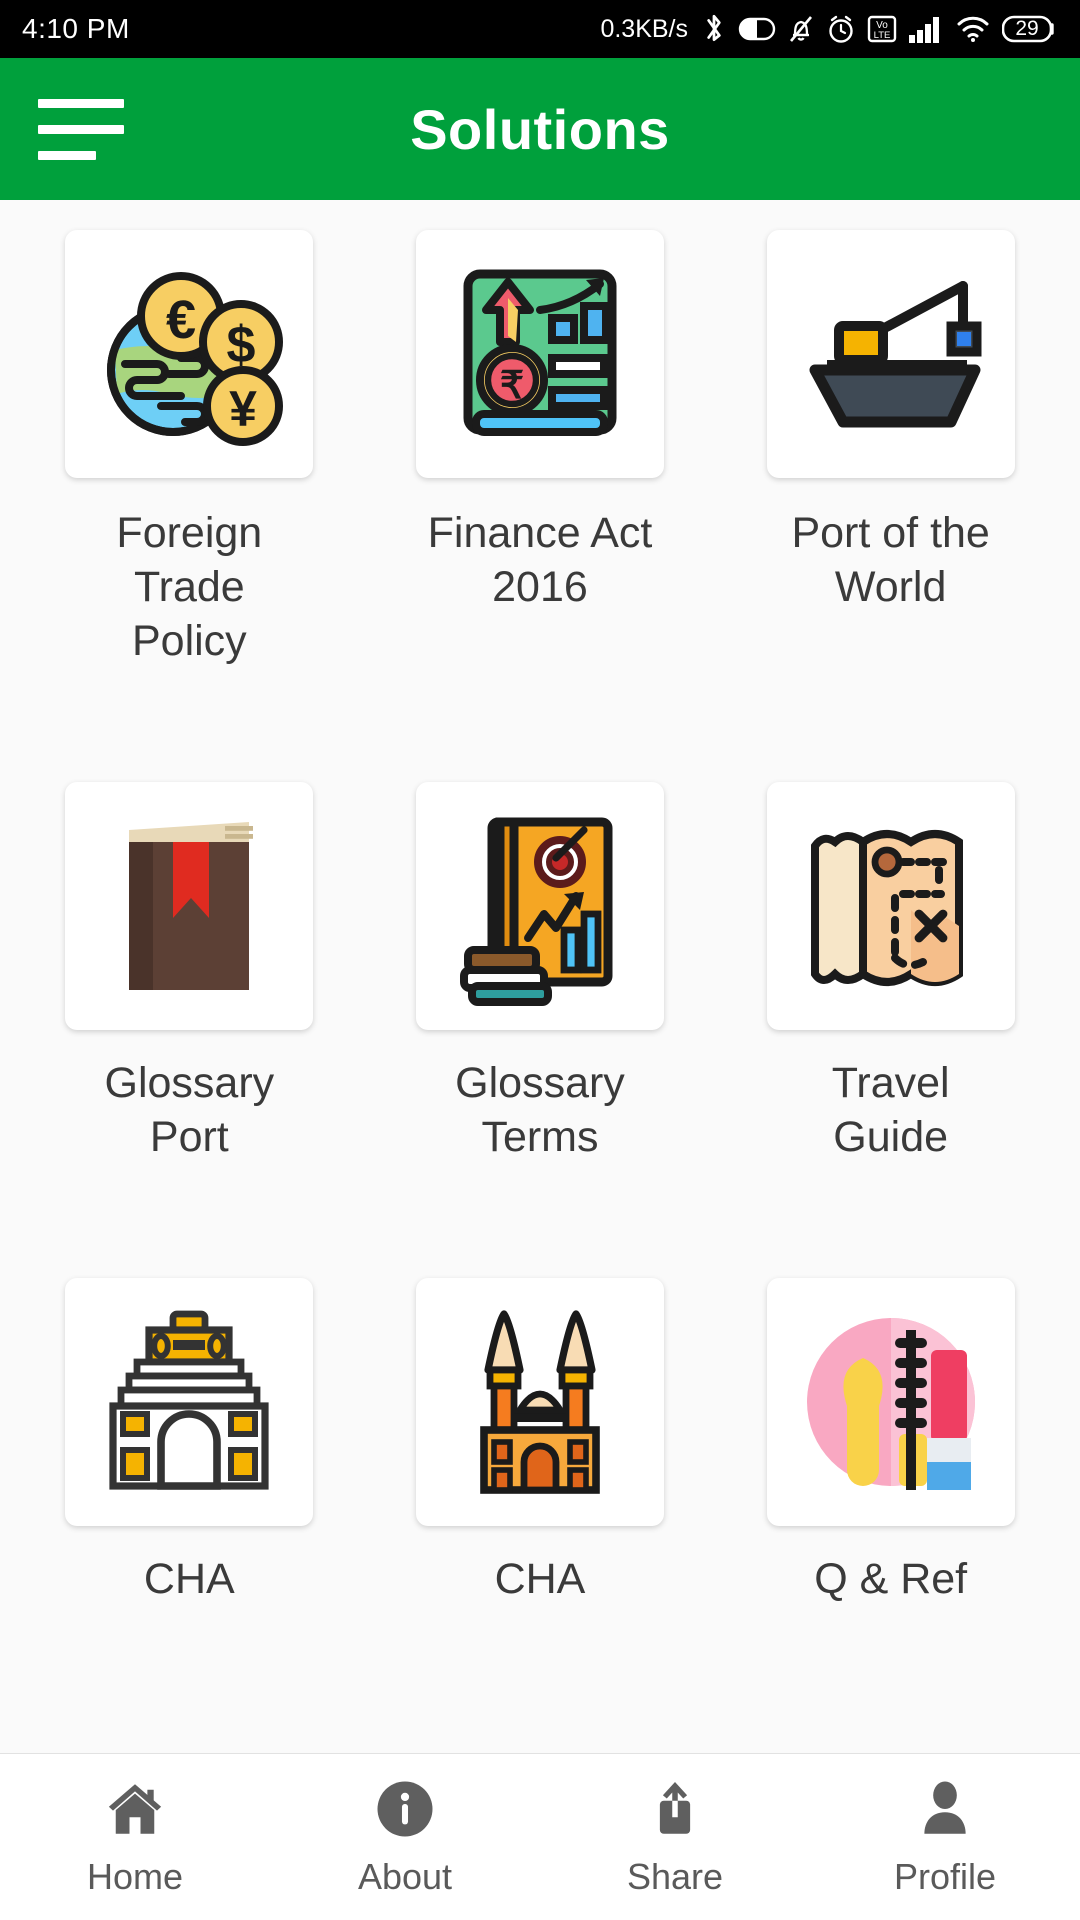 The image size is (1080, 1920). What do you see at coordinates (644, 28) in the screenshot?
I see `network-speed-label: 0.3KB/s` at bounding box center [644, 28].